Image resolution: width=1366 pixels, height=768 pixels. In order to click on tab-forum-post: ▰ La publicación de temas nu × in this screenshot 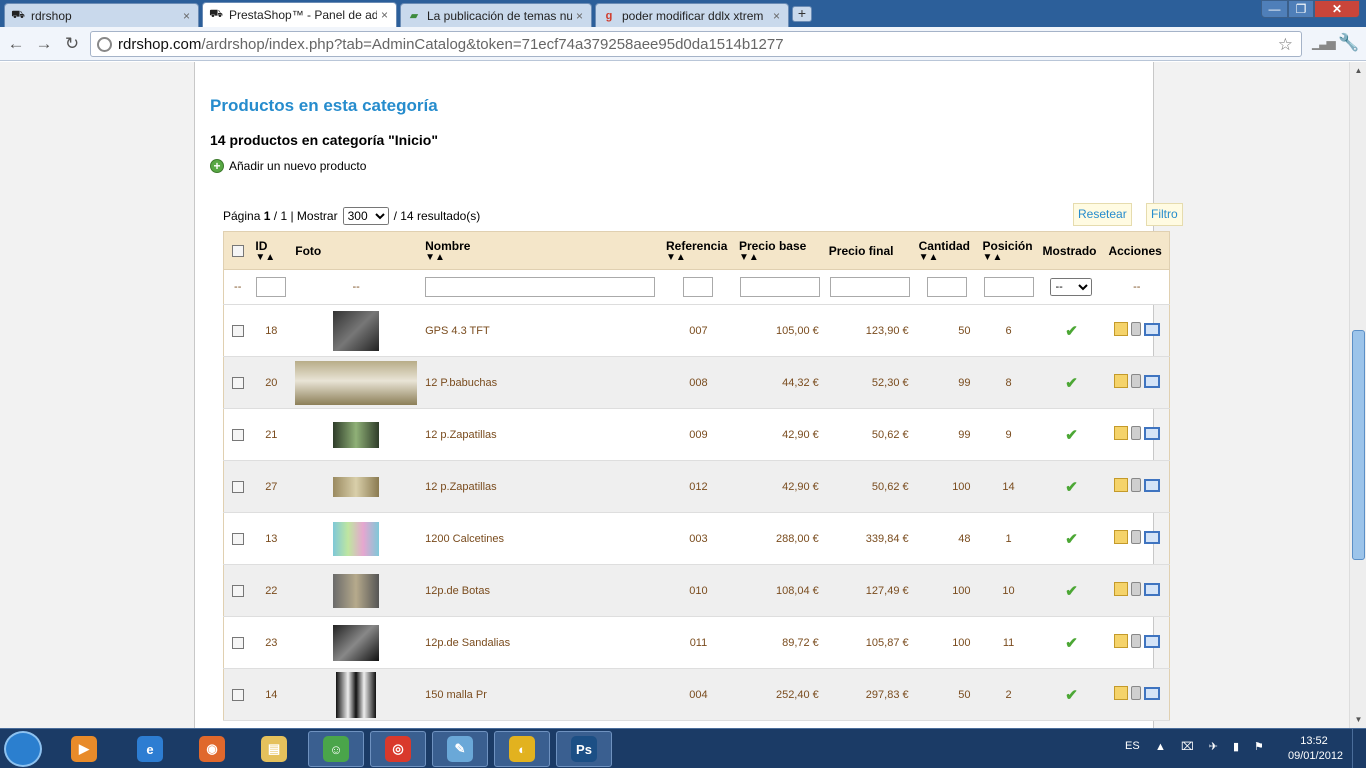, I will do `click(496, 15)`.